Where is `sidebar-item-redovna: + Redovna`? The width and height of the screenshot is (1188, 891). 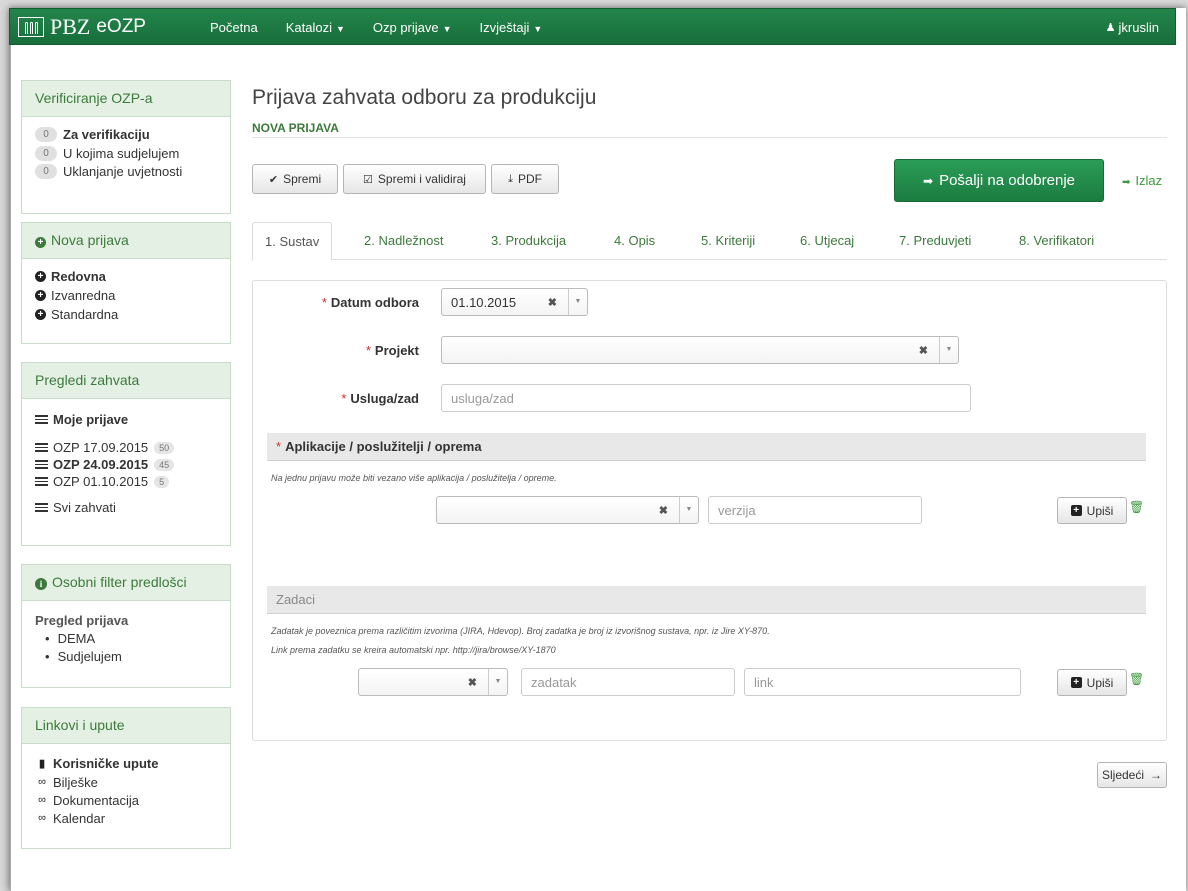
sidebar-item-redovna: + Redovna is located at coordinates (126, 276).